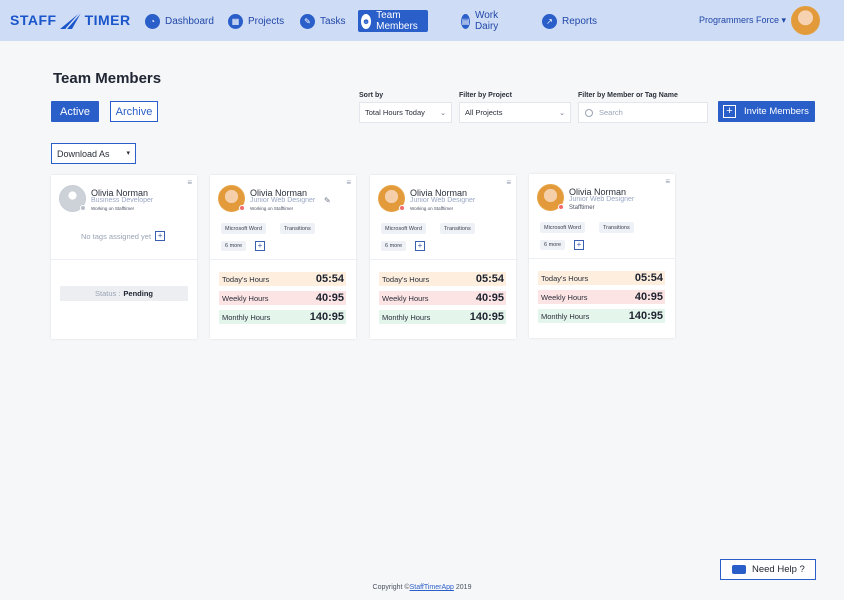 The width and height of the screenshot is (844, 600). What do you see at coordinates (742, 20) in the screenshot?
I see `organization-dropdown: Programmers Force ▾` at bounding box center [742, 20].